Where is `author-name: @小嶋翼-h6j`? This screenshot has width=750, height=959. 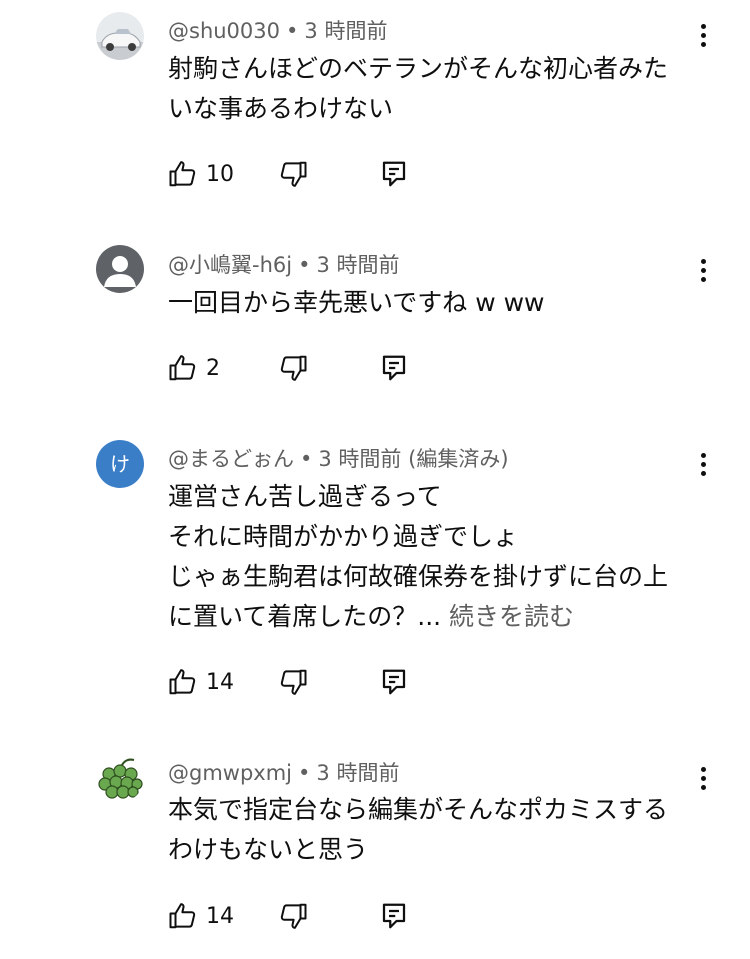 author-name: @小嶋翼-h6j is located at coordinates (230, 265).